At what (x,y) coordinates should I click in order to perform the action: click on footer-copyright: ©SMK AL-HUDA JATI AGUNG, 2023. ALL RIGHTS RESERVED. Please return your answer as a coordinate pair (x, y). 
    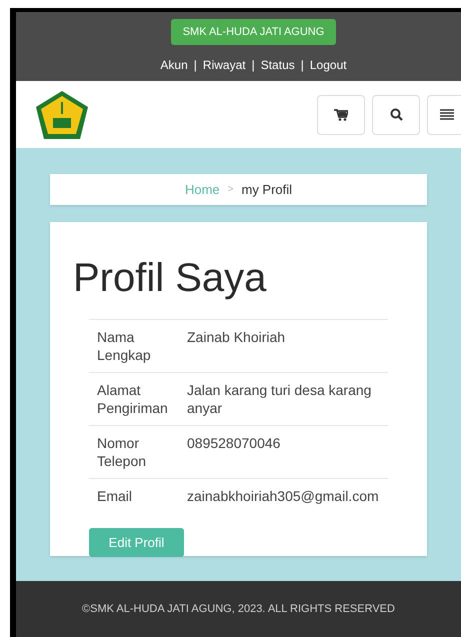
    Looking at the image, I should click on (238, 609).